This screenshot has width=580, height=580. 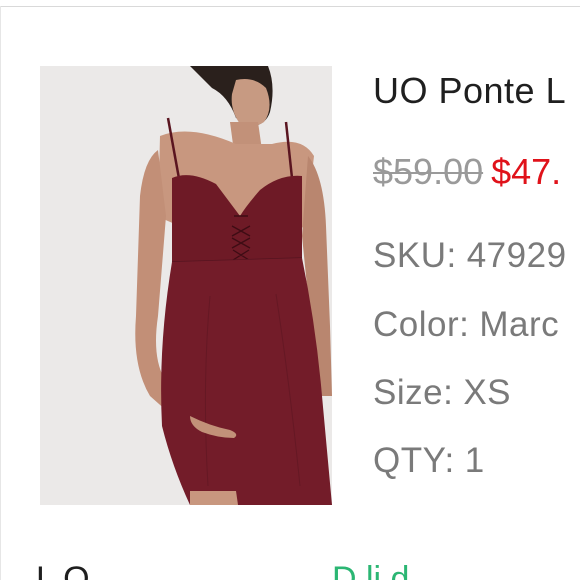 What do you see at coordinates (421, 324) in the screenshot?
I see `color-label: Color:` at bounding box center [421, 324].